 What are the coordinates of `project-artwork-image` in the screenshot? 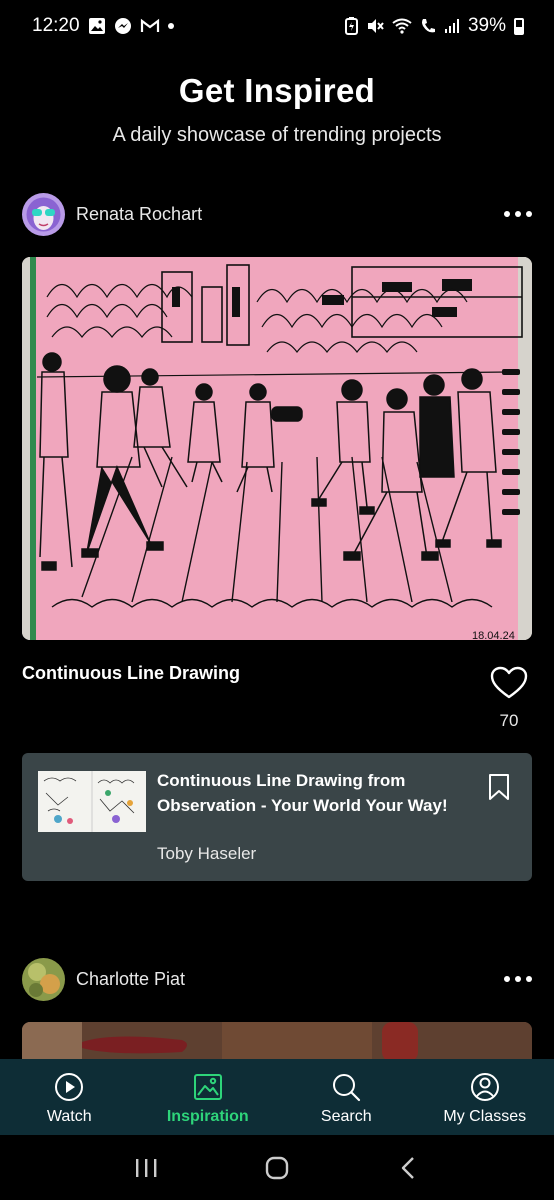 It's located at (277, 1042).